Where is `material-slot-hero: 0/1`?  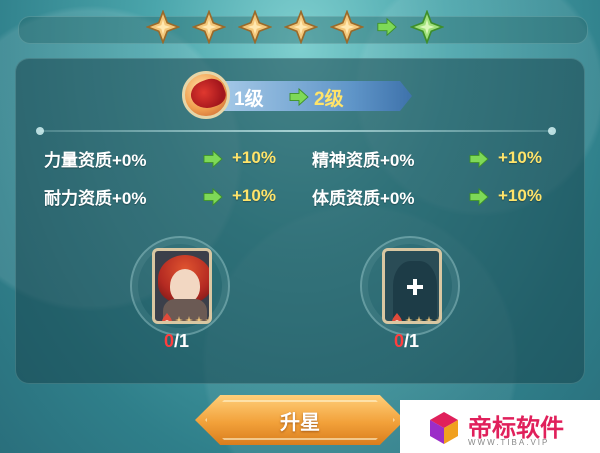 material-slot-hero: 0/1 is located at coordinates (180, 293).